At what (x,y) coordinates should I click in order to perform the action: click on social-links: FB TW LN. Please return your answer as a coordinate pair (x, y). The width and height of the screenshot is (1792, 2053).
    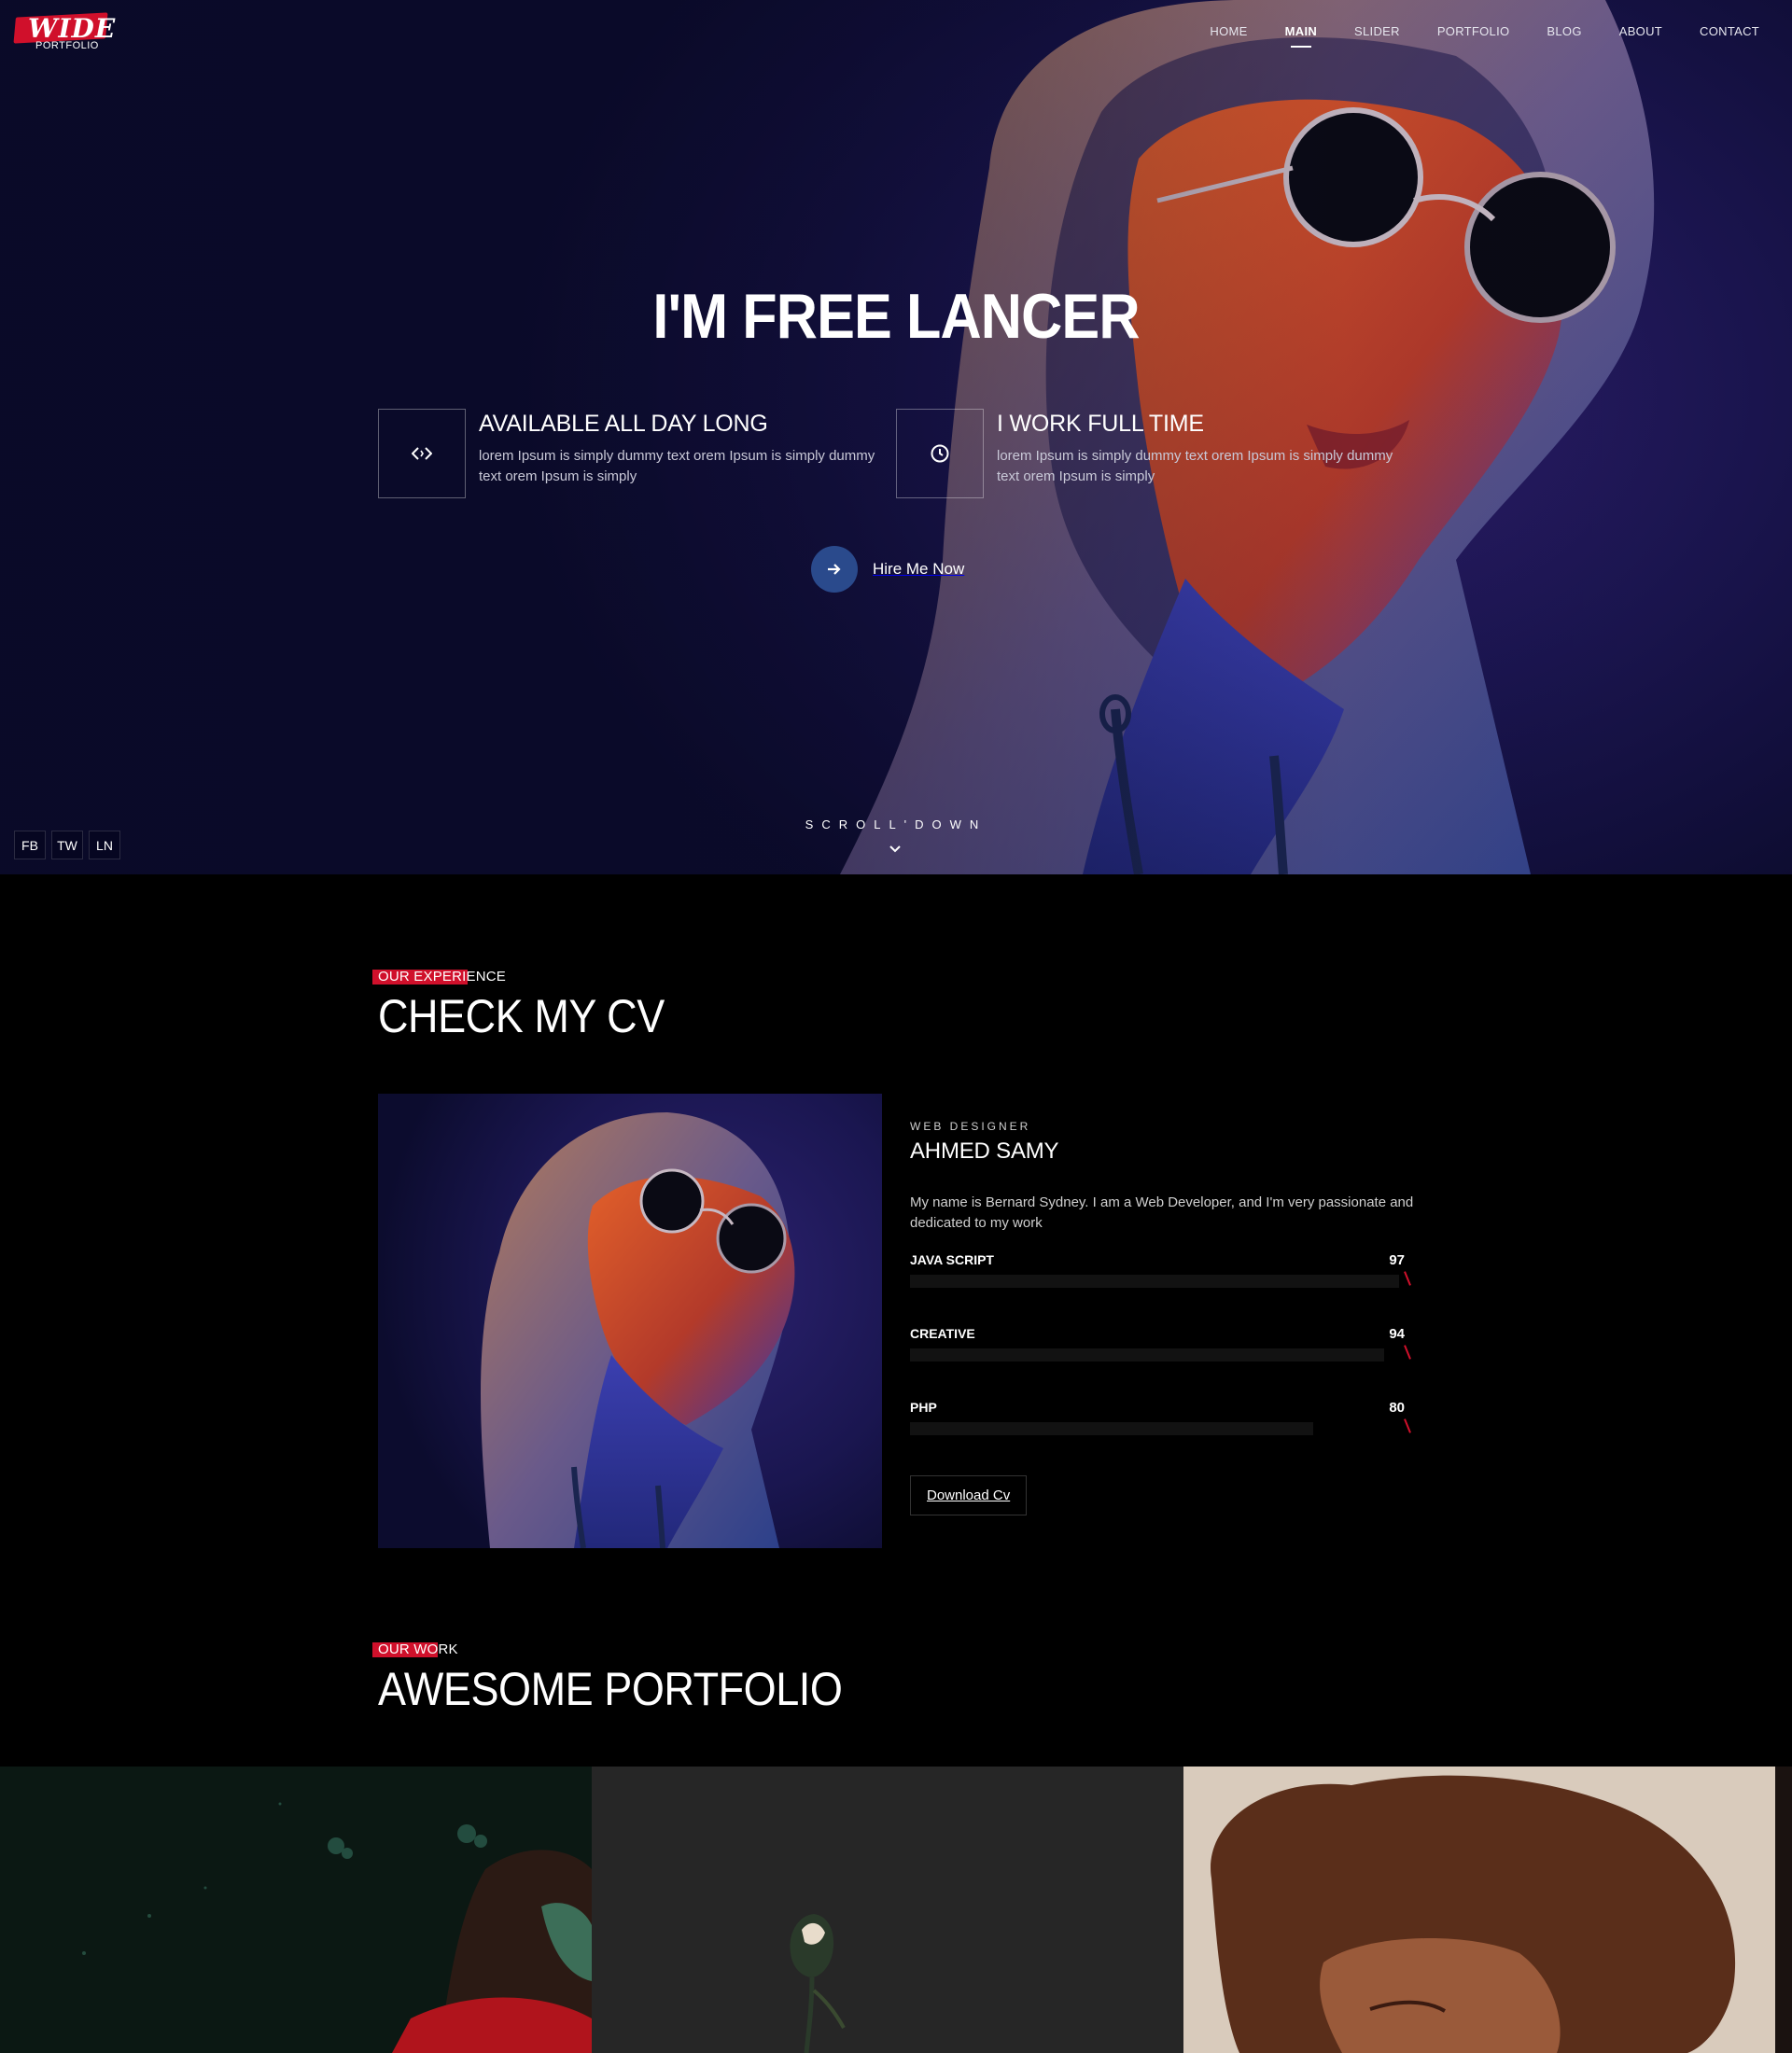
    Looking at the image, I should click on (67, 845).